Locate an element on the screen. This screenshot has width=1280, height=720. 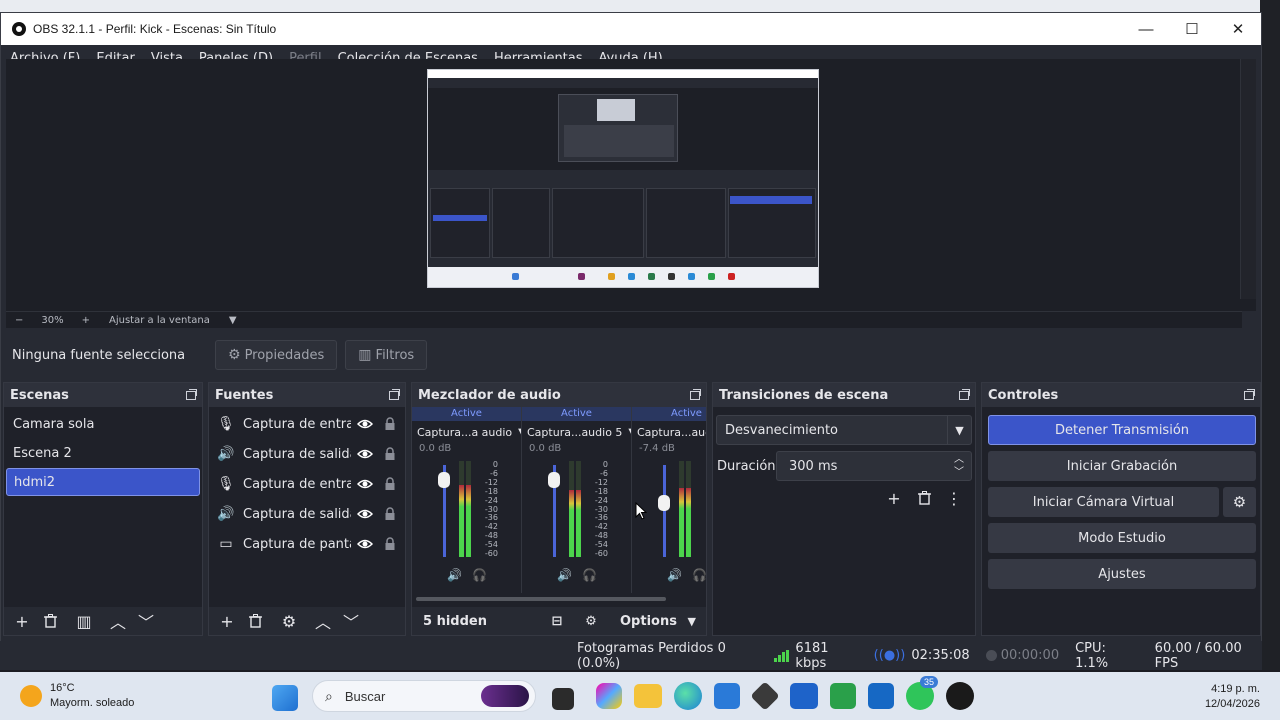
maximize-button: ☐ is located at coordinates (1192, 29).